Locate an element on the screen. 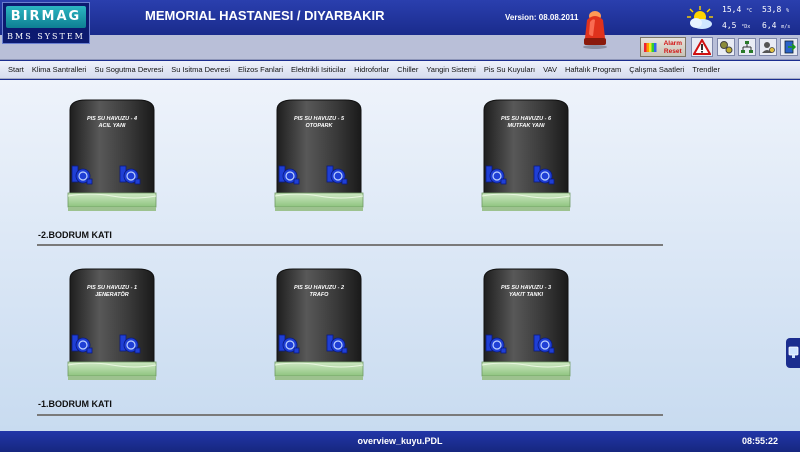 This screenshot has width=800, height=452. menu-haftalik-program: Haftalık Program is located at coordinates (593, 69).